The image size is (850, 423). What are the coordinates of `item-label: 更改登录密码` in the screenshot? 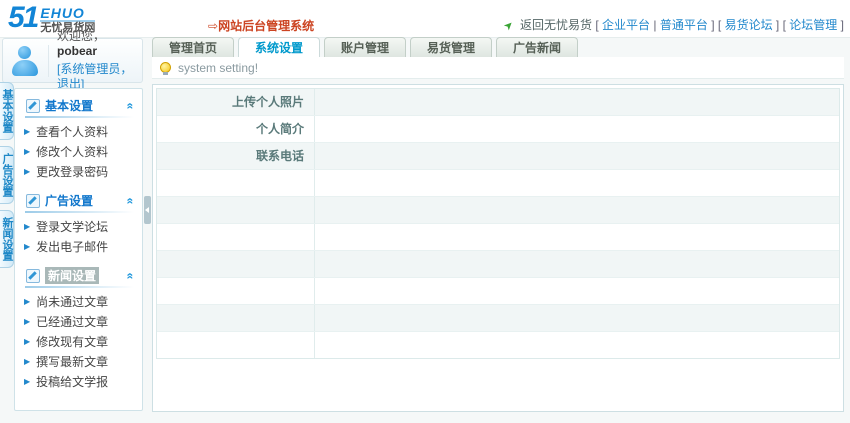 It's located at (72, 172).